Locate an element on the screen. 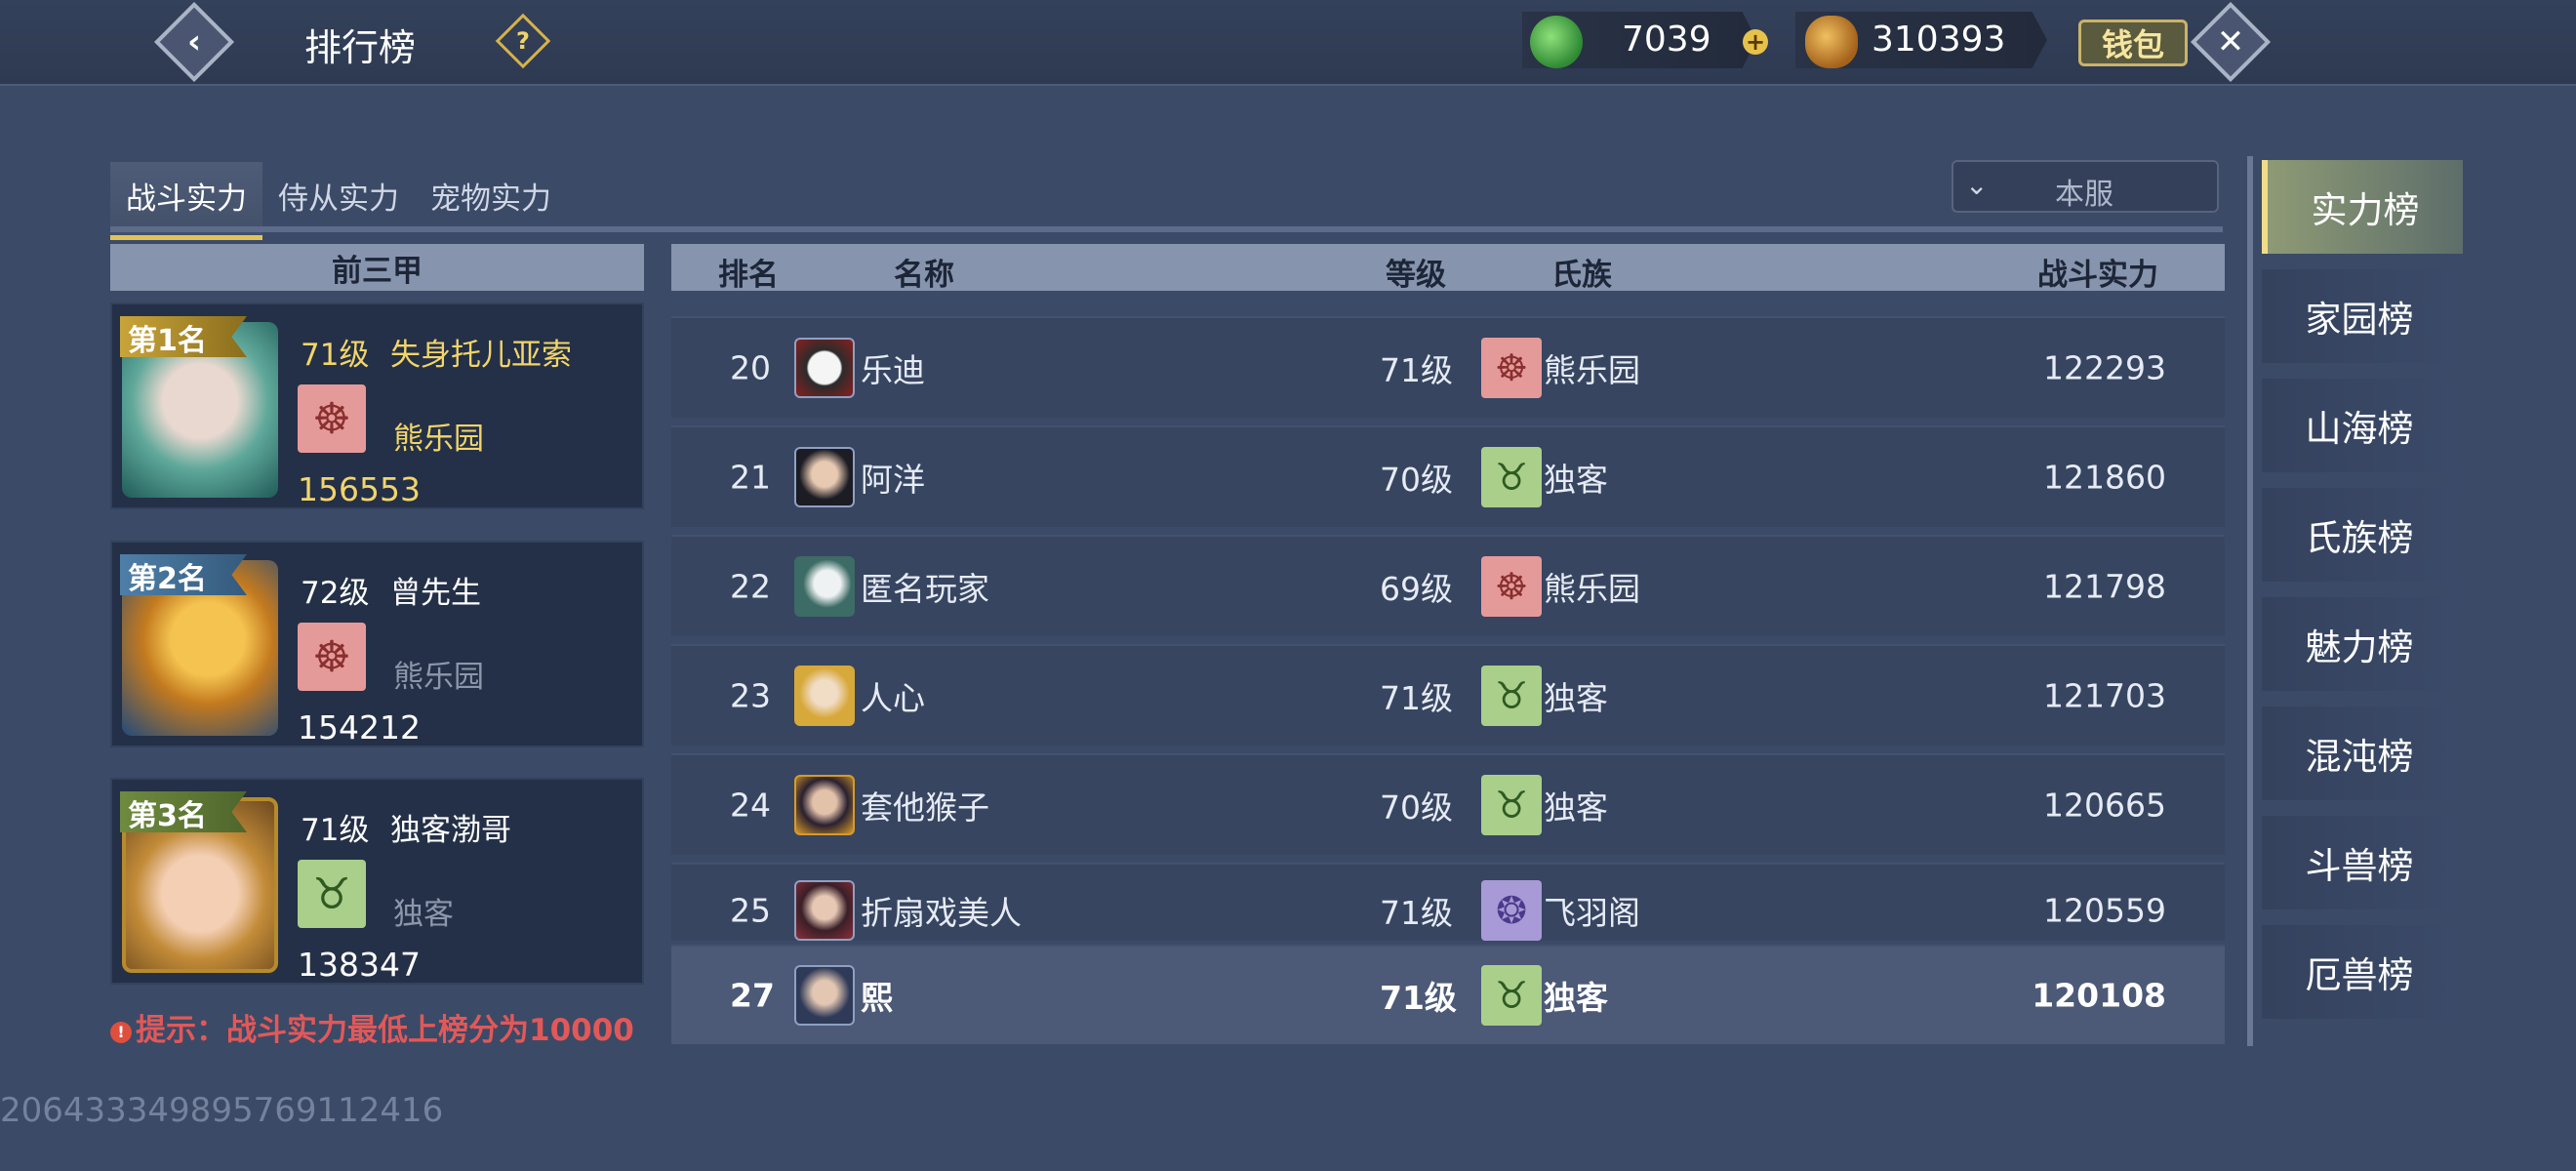 The image size is (2576, 1171). chevron-left-icon: ‹ is located at coordinates (193, 41).